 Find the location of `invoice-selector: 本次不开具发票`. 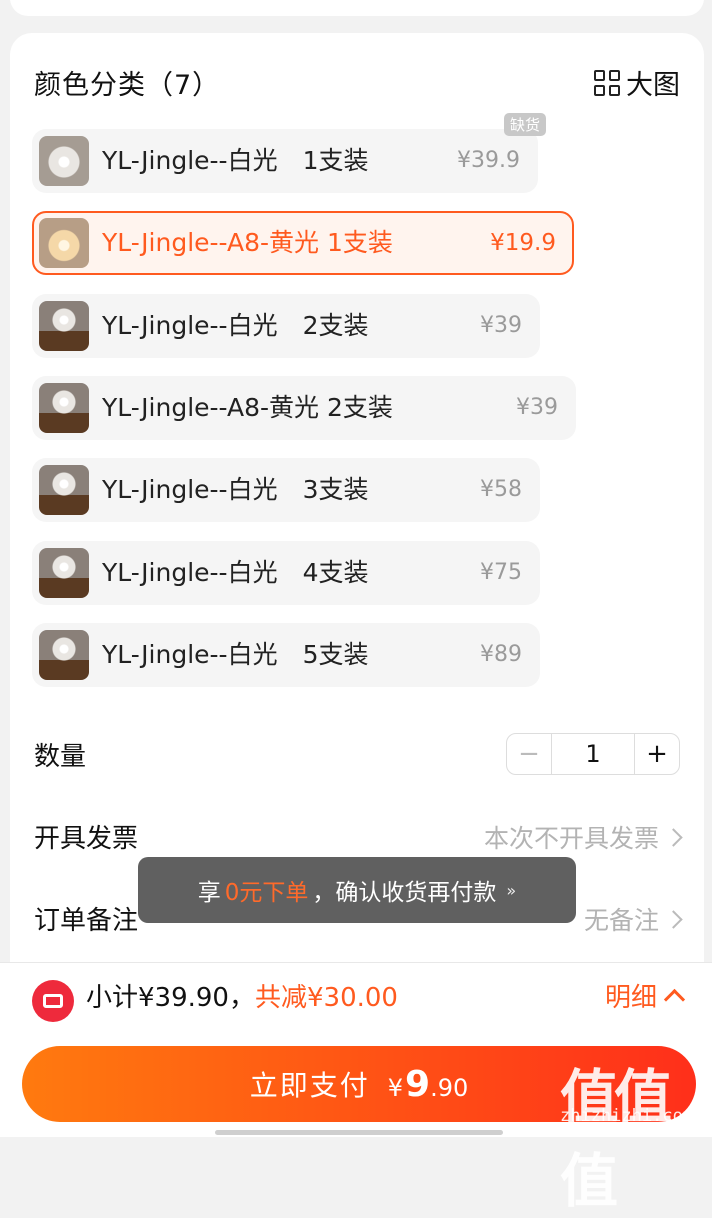

invoice-selector: 本次不开具发票 is located at coordinates (583, 837).